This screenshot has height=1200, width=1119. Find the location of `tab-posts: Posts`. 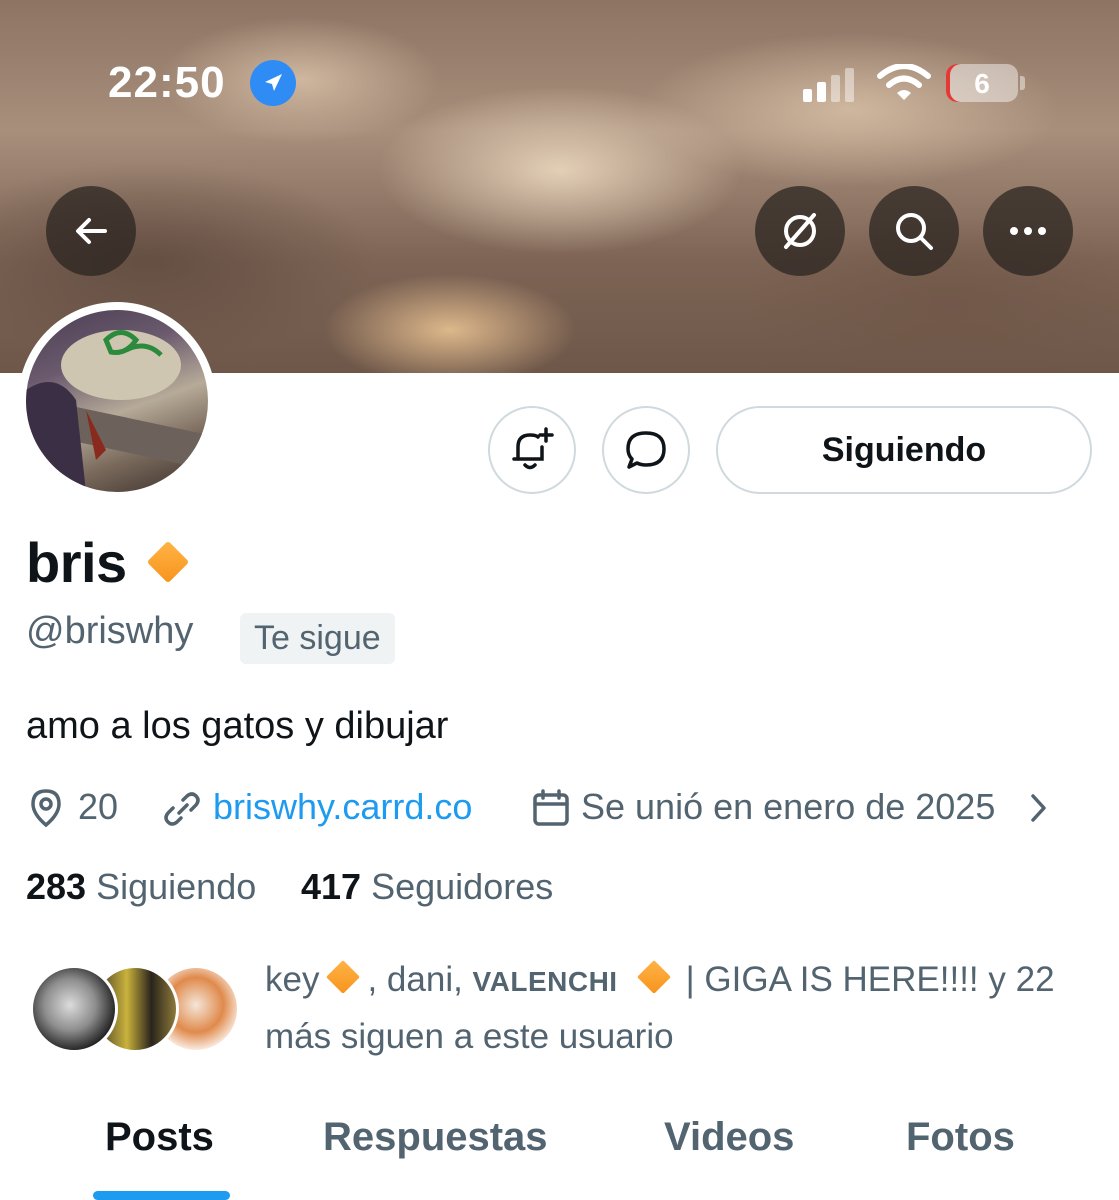

tab-posts: Posts is located at coordinates (159, 1137).